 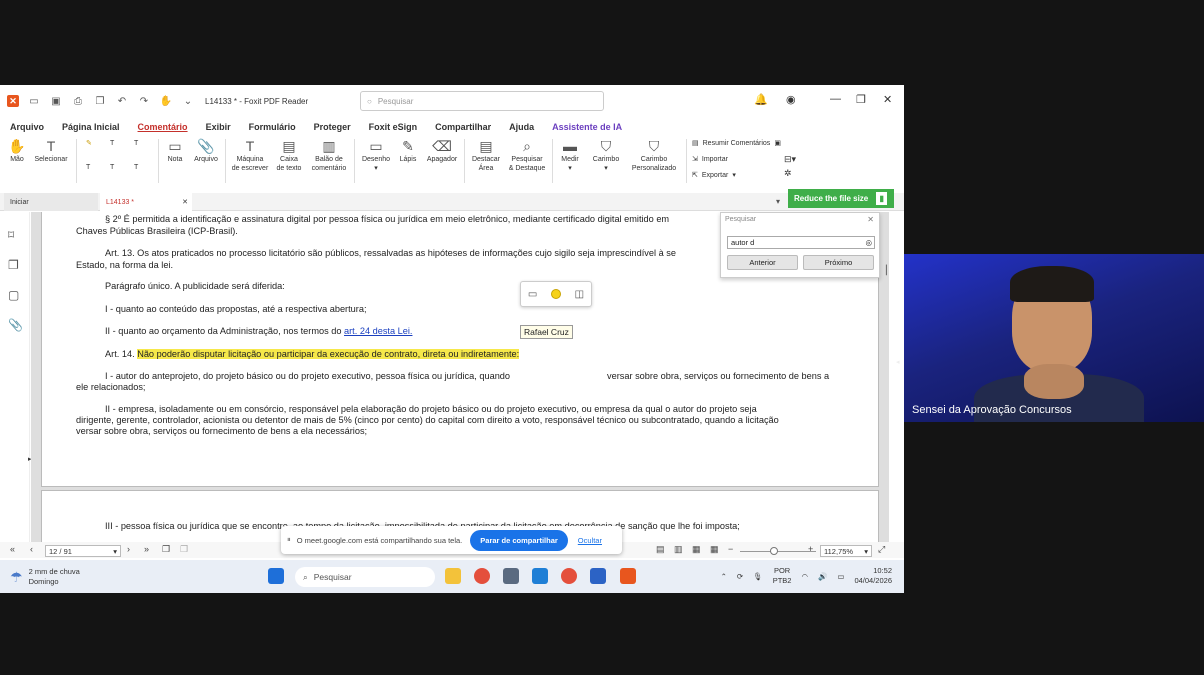 I want to click on notepad-icon, so click(x=540, y=576).